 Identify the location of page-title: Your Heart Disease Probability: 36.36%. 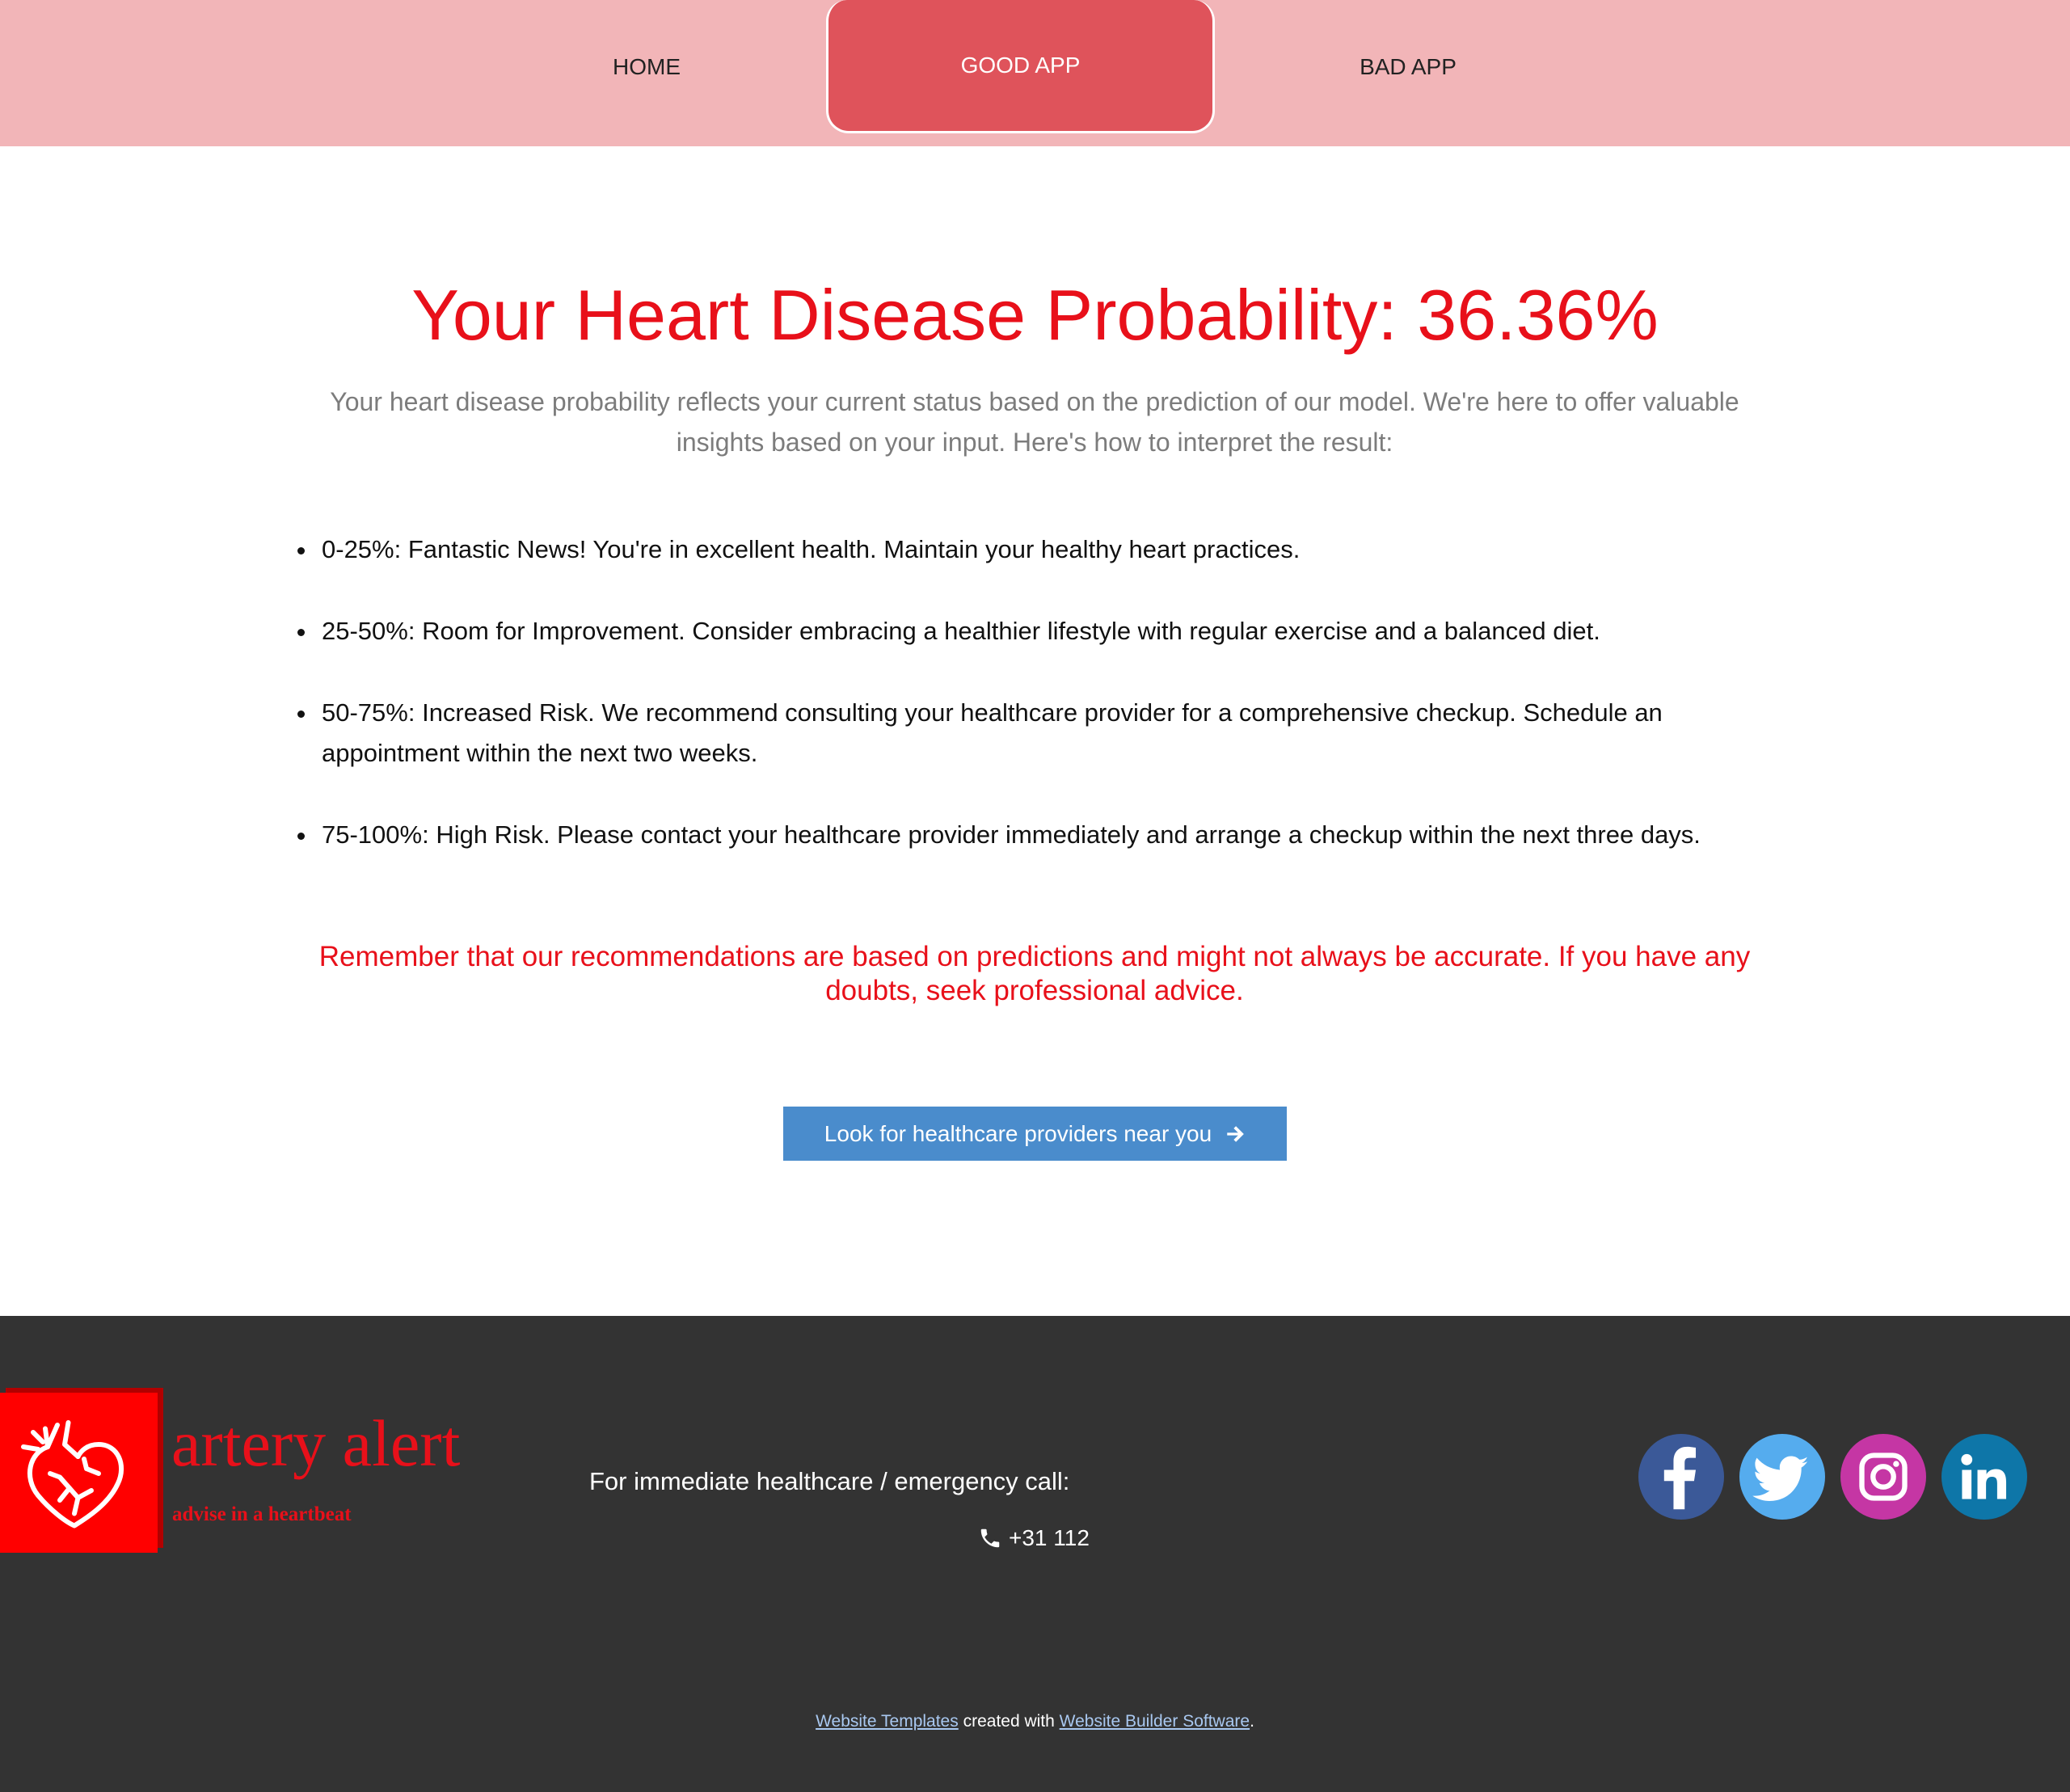
(1035, 315).